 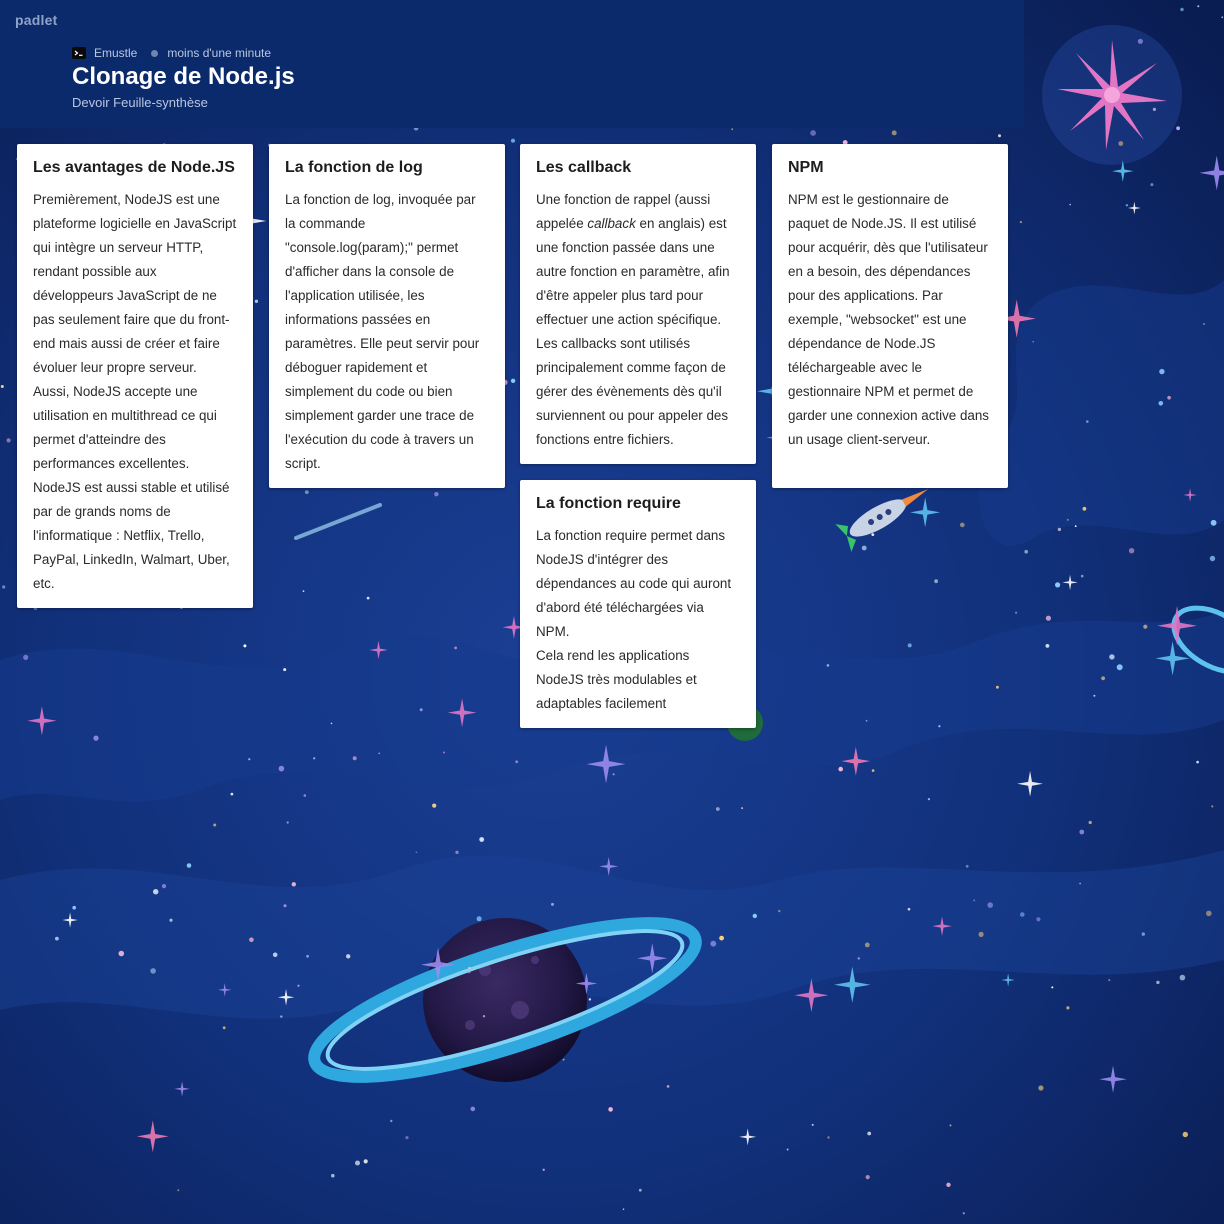 I want to click on post-title: La fonction de log, so click(x=354, y=167).